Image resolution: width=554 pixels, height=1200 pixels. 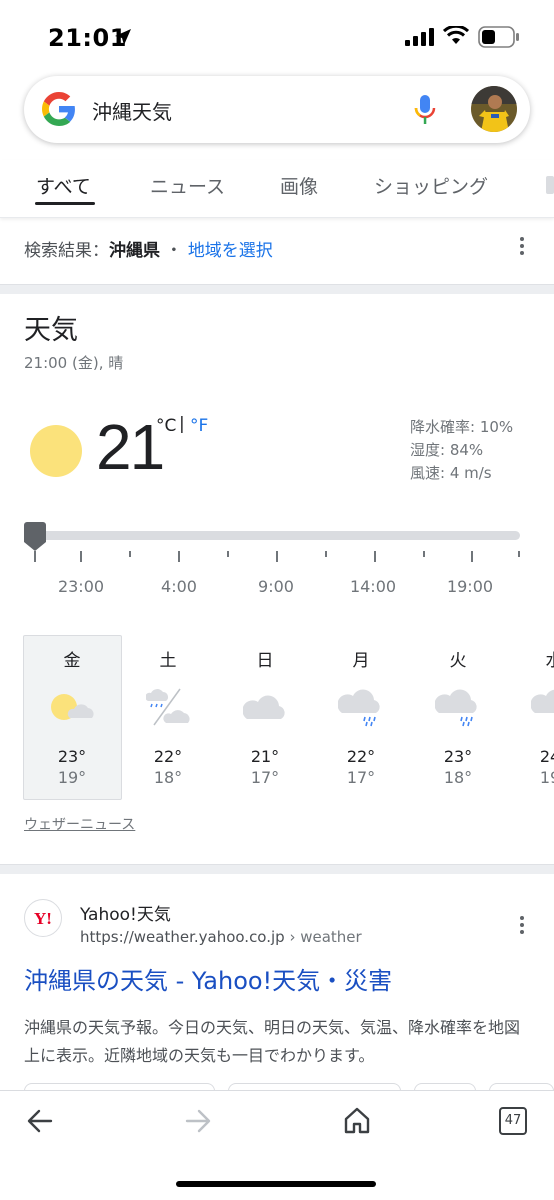 What do you see at coordinates (513, 1121) in the screenshot?
I see `tab-switcher-icon: 47` at bounding box center [513, 1121].